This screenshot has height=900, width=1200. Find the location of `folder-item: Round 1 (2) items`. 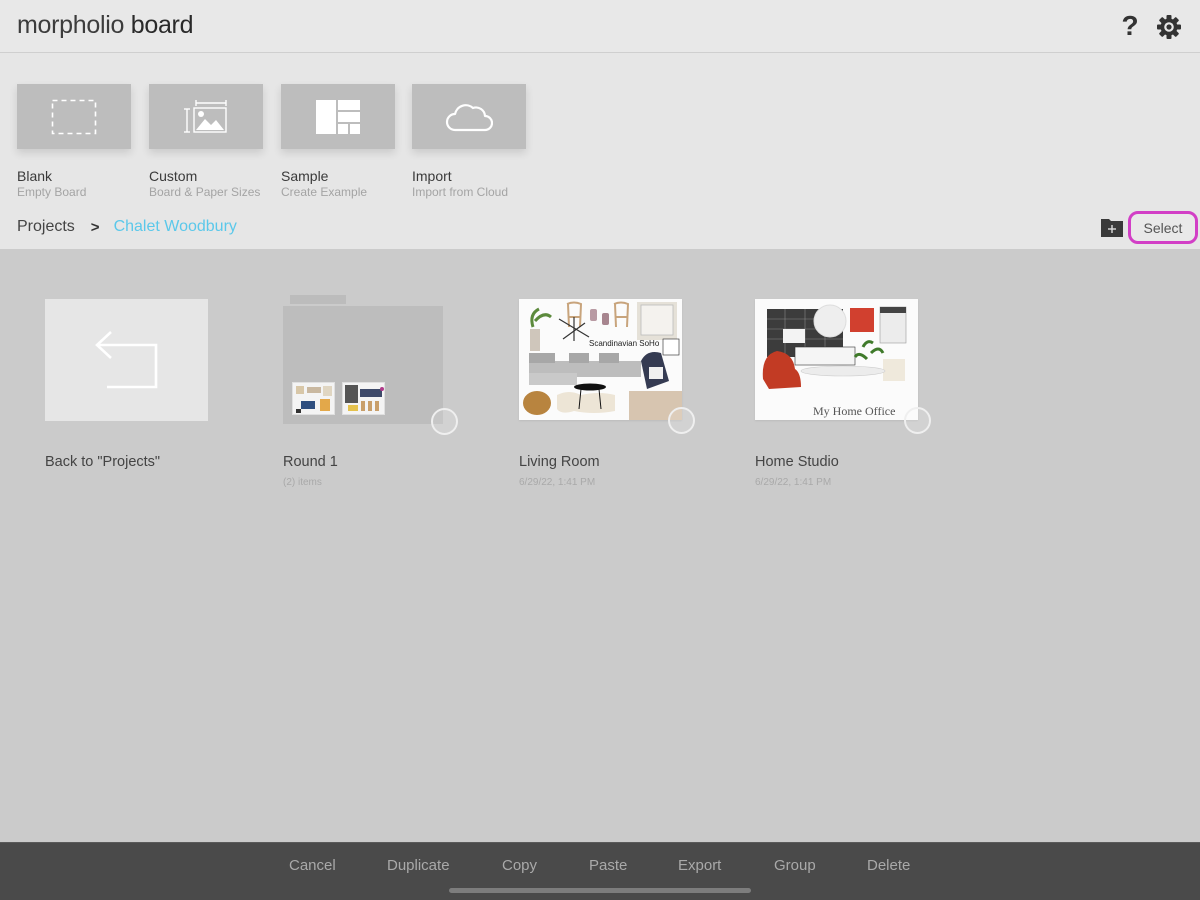

folder-item: Round 1 (2) items is located at coordinates (370, 391).